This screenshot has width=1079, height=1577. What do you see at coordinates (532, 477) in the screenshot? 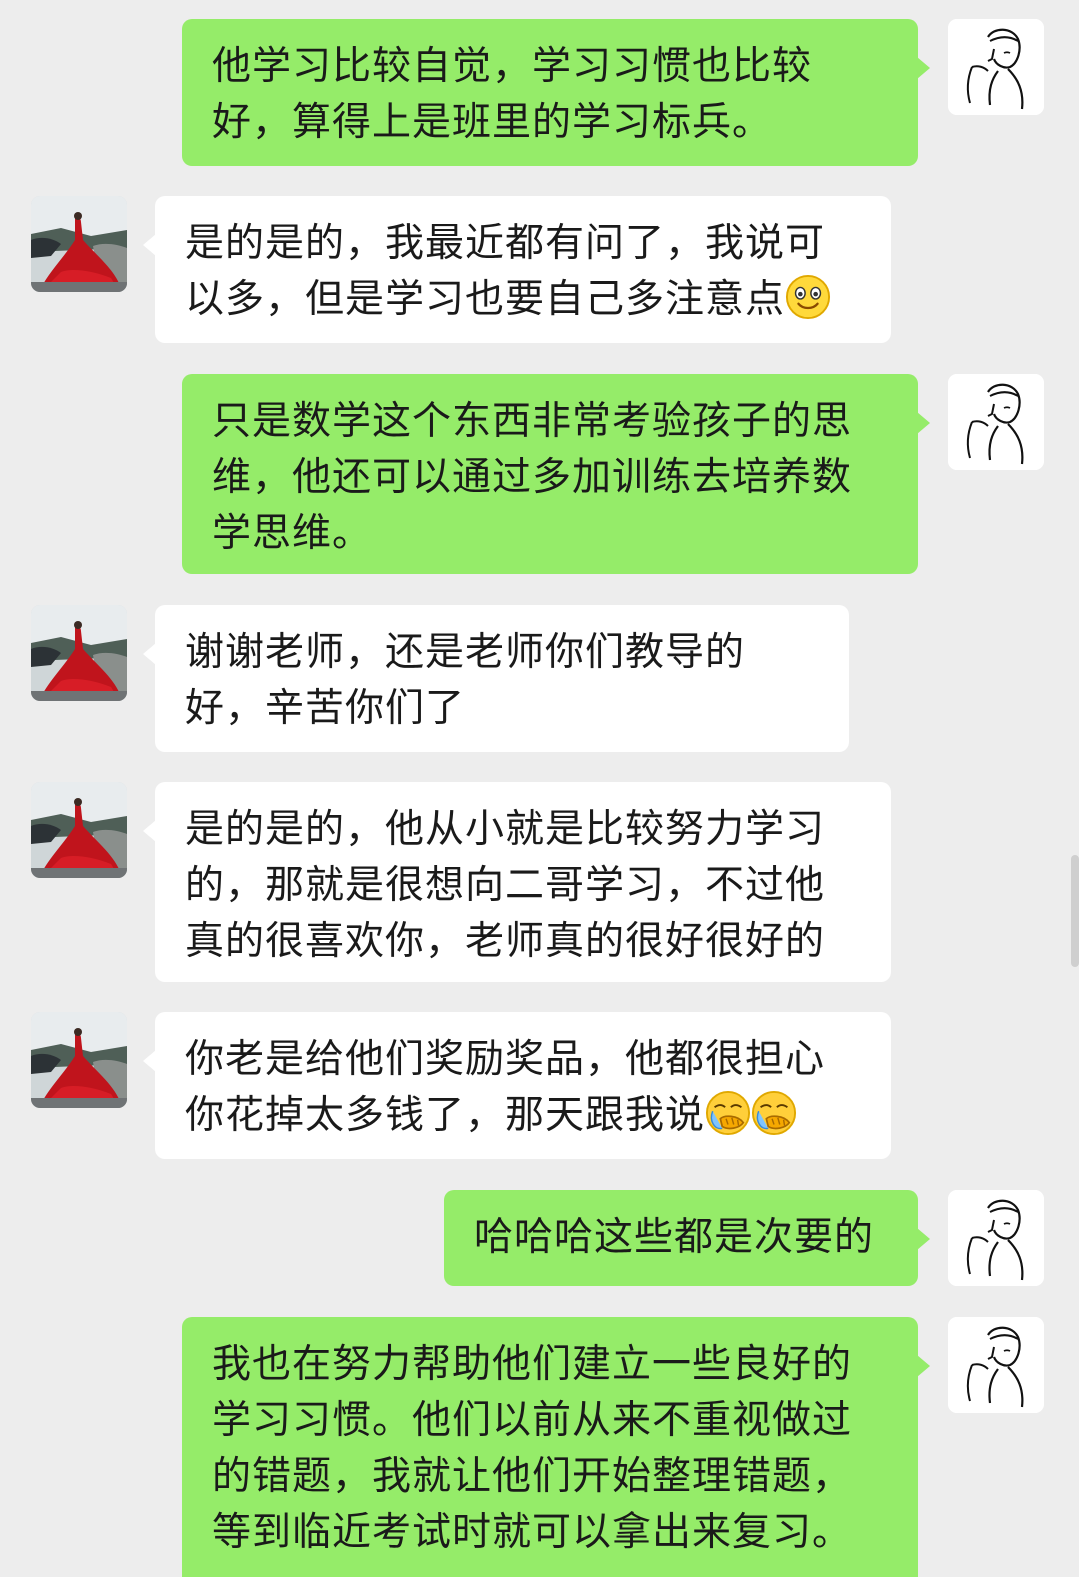
I see `message-text: 只是数学这个东西非常考验孩子的思维，他还可以通过多加训练去培养数学思维。` at bounding box center [532, 477].